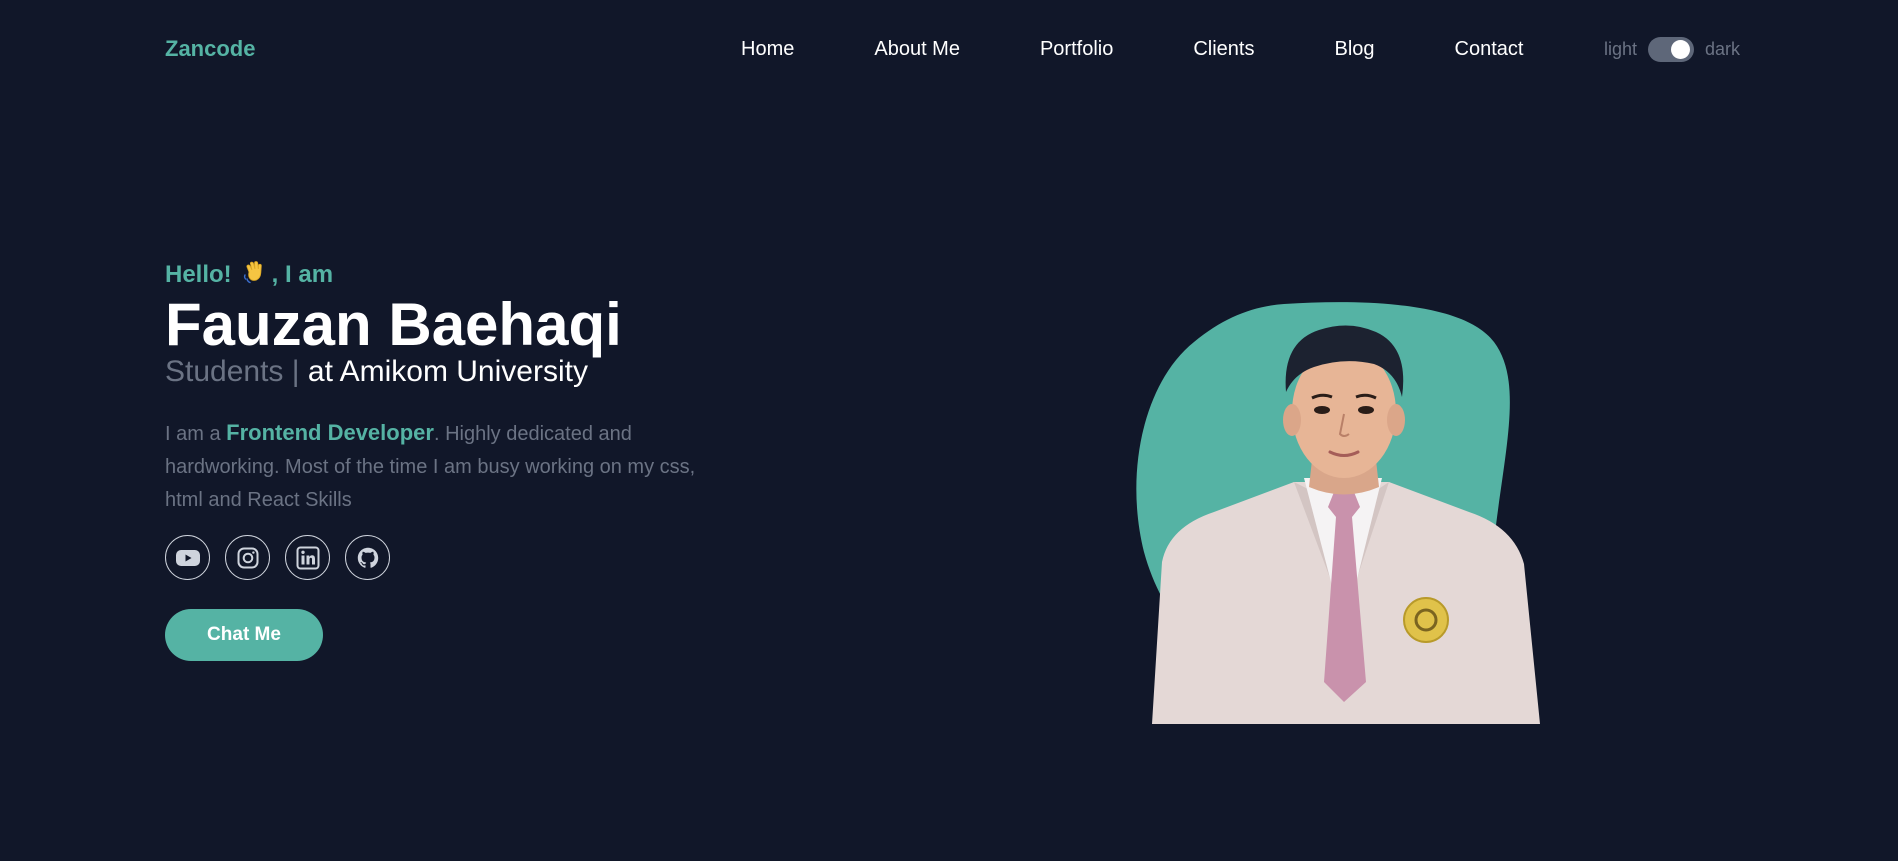  Describe the element at coordinates (1354, 49) in the screenshot. I see `nav-item-blog: Blog` at that location.